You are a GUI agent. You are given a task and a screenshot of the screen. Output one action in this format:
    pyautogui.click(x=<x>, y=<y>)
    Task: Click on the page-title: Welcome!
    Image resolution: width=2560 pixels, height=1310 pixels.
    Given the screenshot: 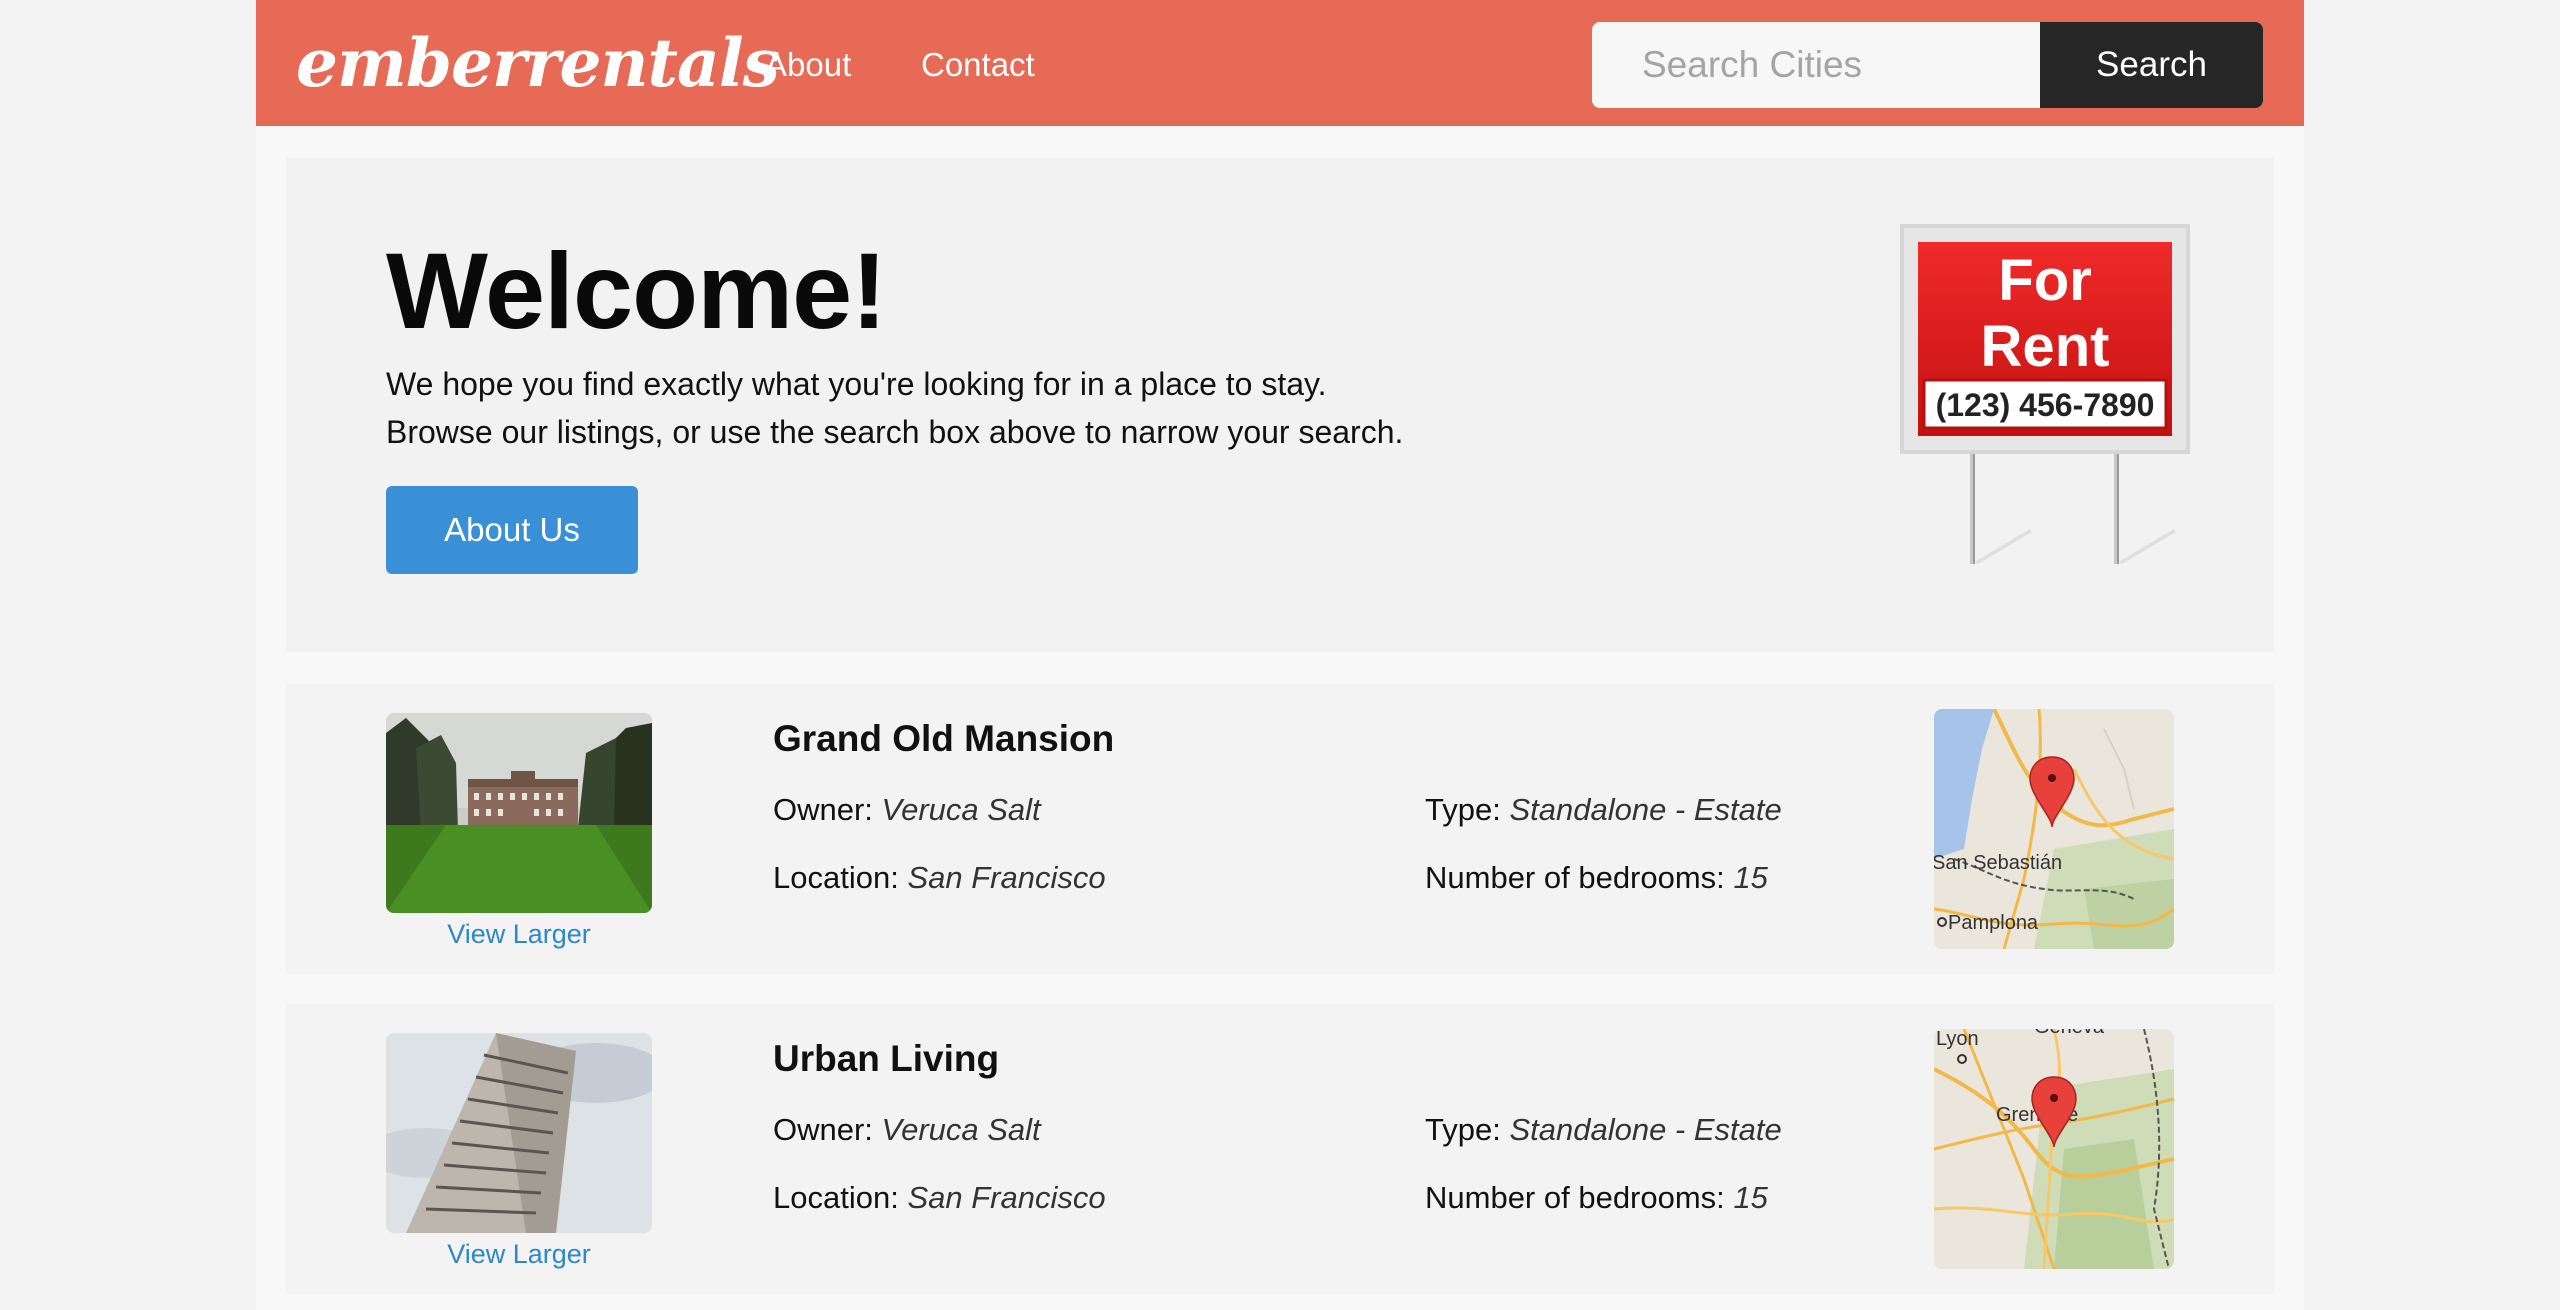 What is the action you would take?
    pyautogui.click(x=636, y=290)
    